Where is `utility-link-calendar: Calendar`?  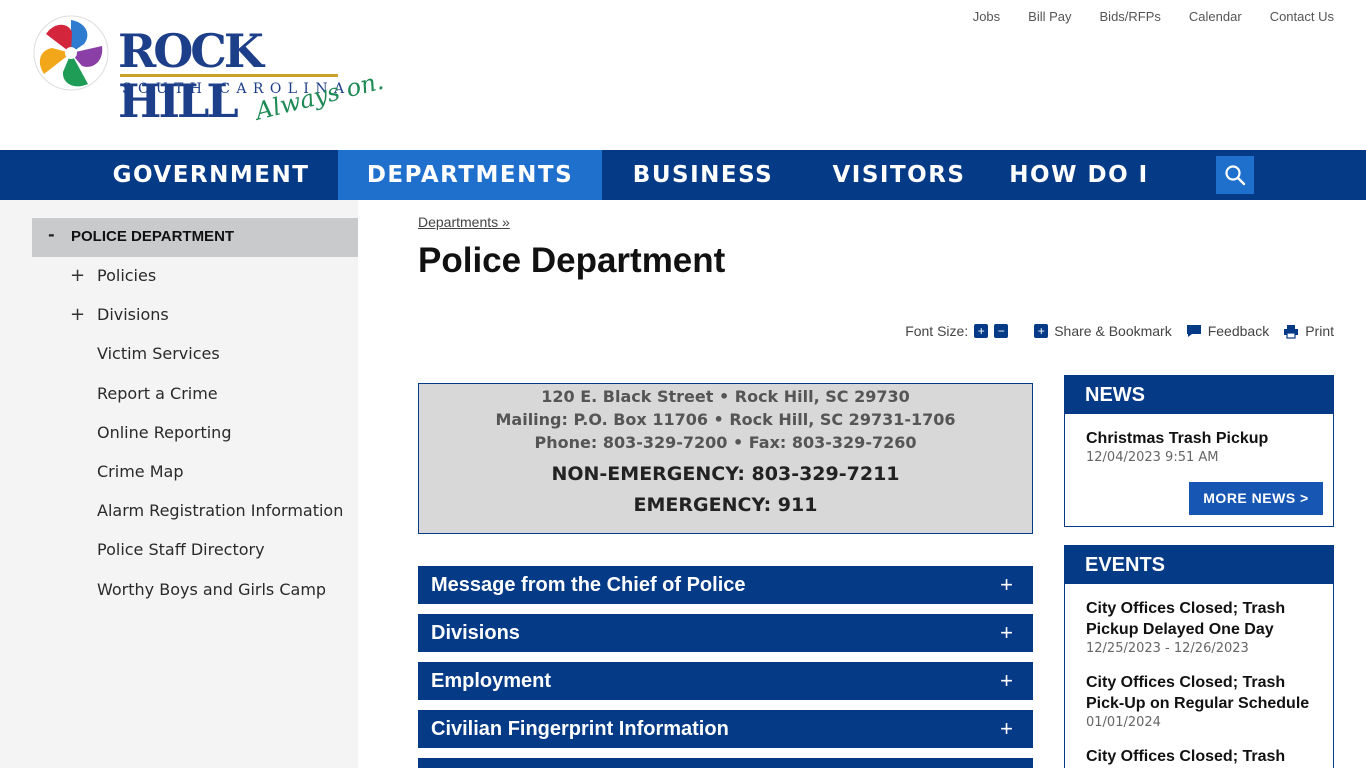 utility-link-calendar: Calendar is located at coordinates (1215, 16).